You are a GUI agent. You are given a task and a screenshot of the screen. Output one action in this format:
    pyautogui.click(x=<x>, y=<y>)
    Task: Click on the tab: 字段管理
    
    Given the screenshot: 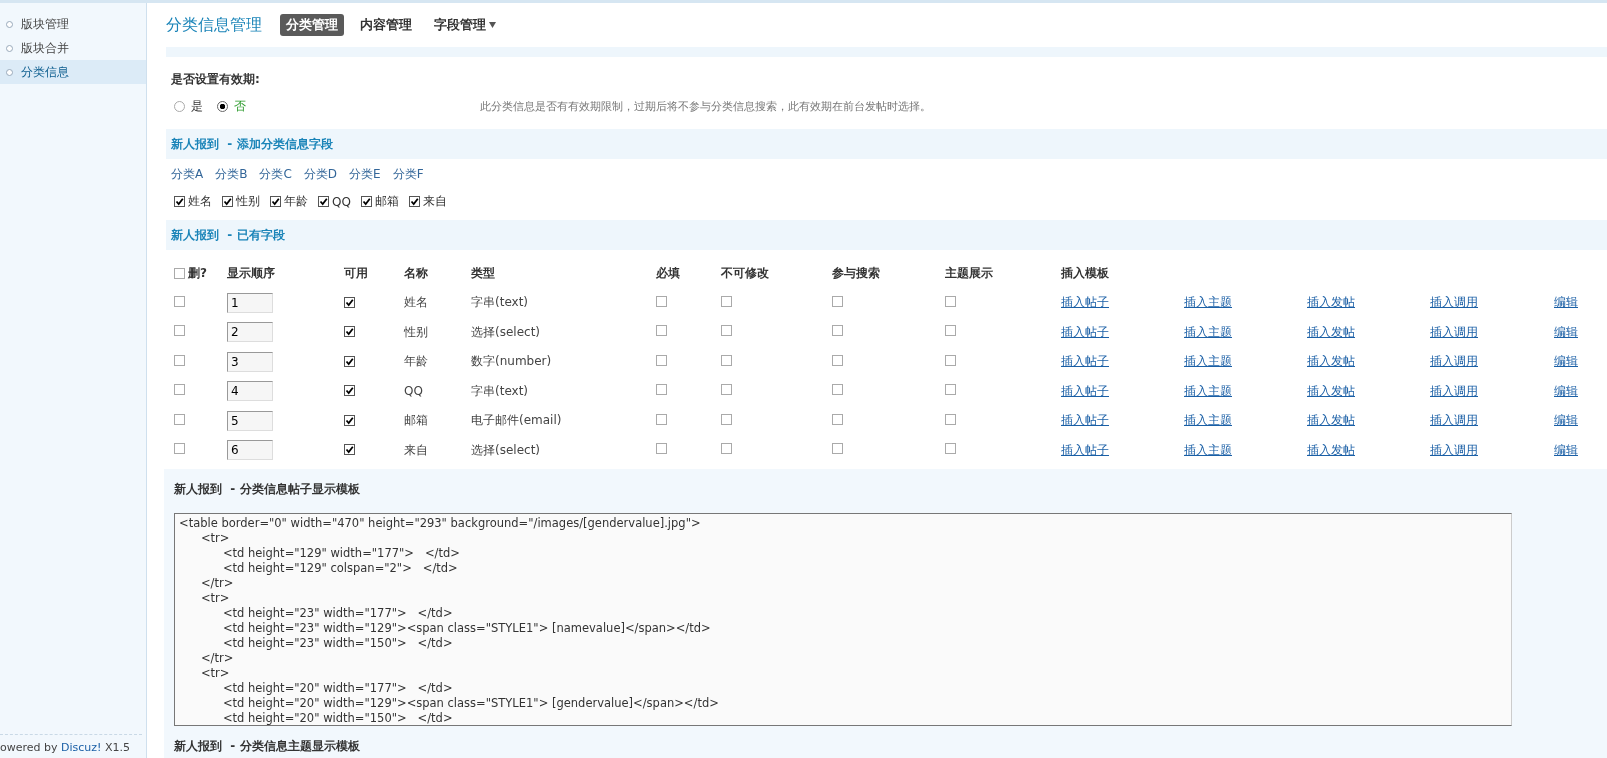 What is the action you would take?
    pyautogui.click(x=465, y=25)
    